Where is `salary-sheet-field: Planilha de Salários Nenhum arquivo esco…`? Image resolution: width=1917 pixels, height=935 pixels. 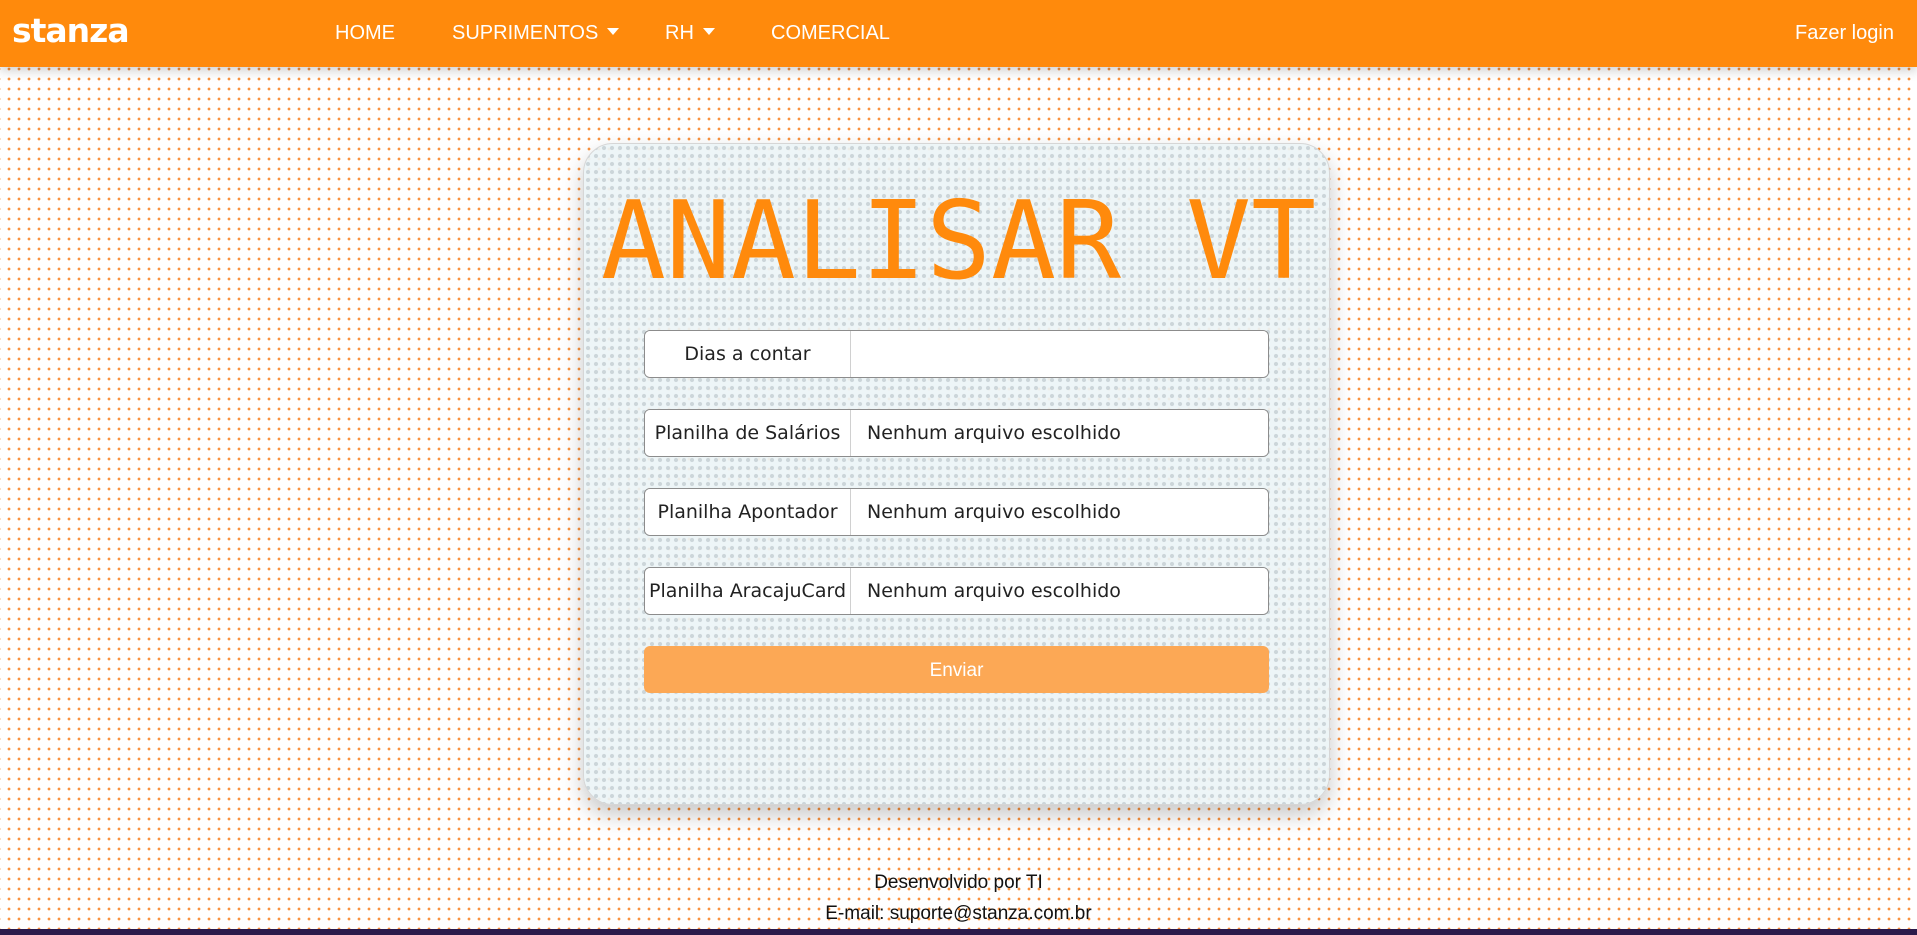 salary-sheet-field: Planilha de Salários Nenhum arquivo esco… is located at coordinates (956, 433).